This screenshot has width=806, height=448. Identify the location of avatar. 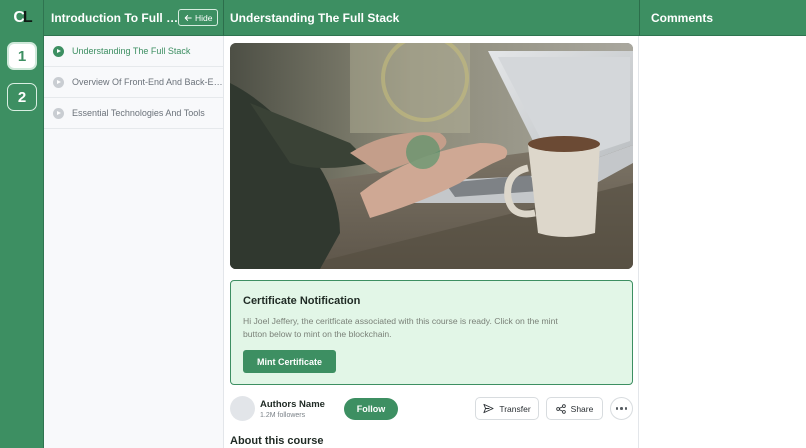
(242, 408).